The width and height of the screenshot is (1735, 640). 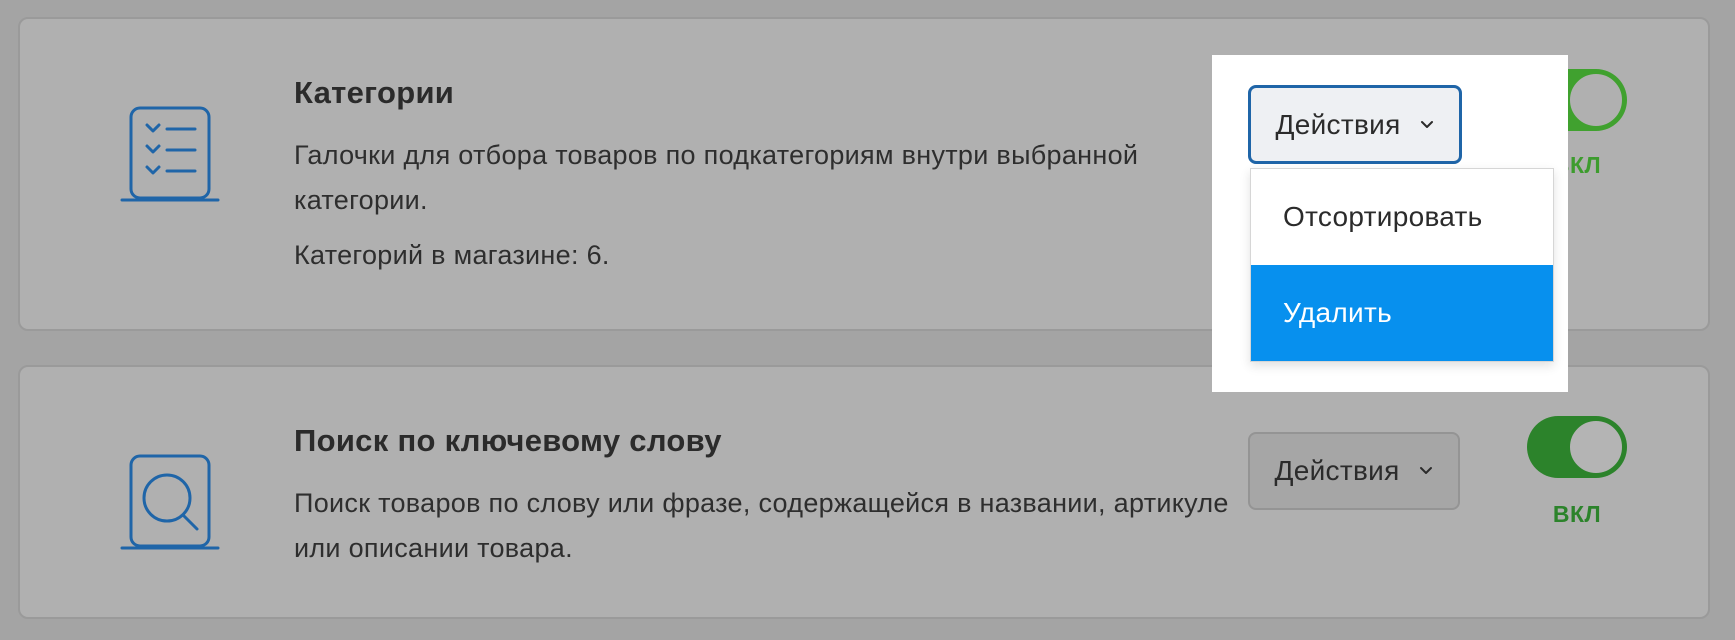 I want to click on actions-dropdown-menu: Отсортировать Удалить, so click(x=1402, y=265).